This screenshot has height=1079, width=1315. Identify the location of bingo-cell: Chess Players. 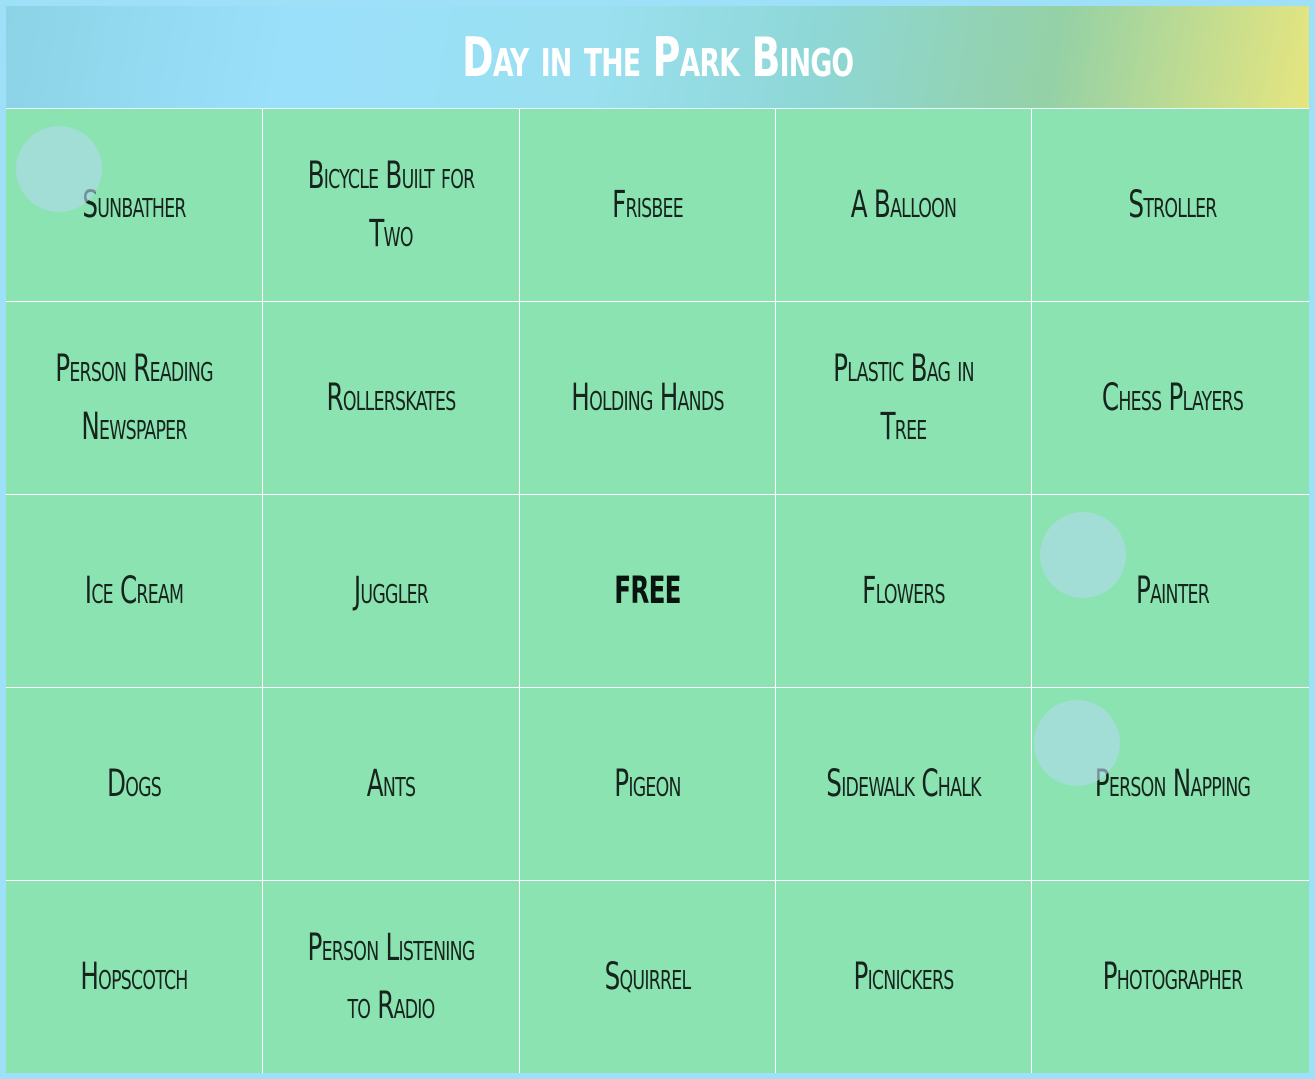
(1170, 398).